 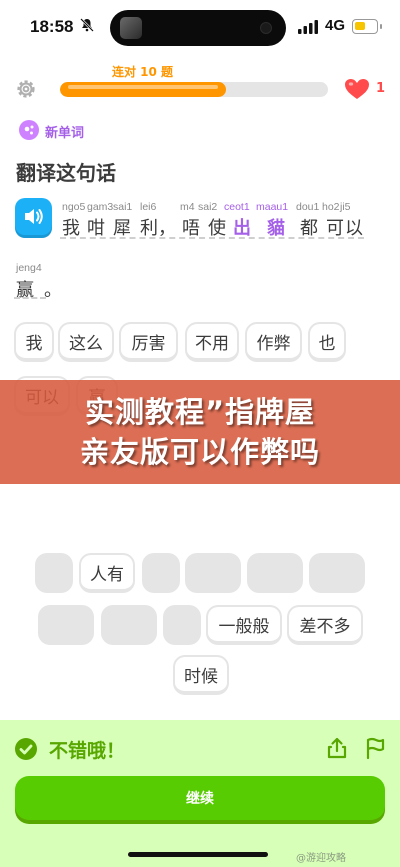 I want to click on word-hanzi: 。, so click(x=53, y=289).